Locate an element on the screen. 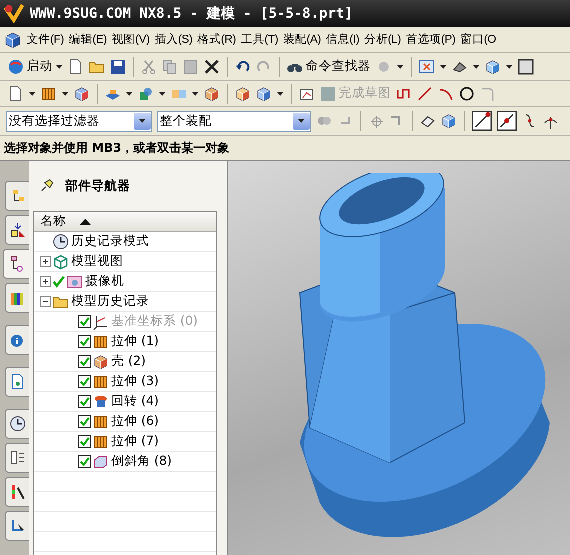 The height and width of the screenshot is (555, 570). square-icon is located at coordinates (526, 66).